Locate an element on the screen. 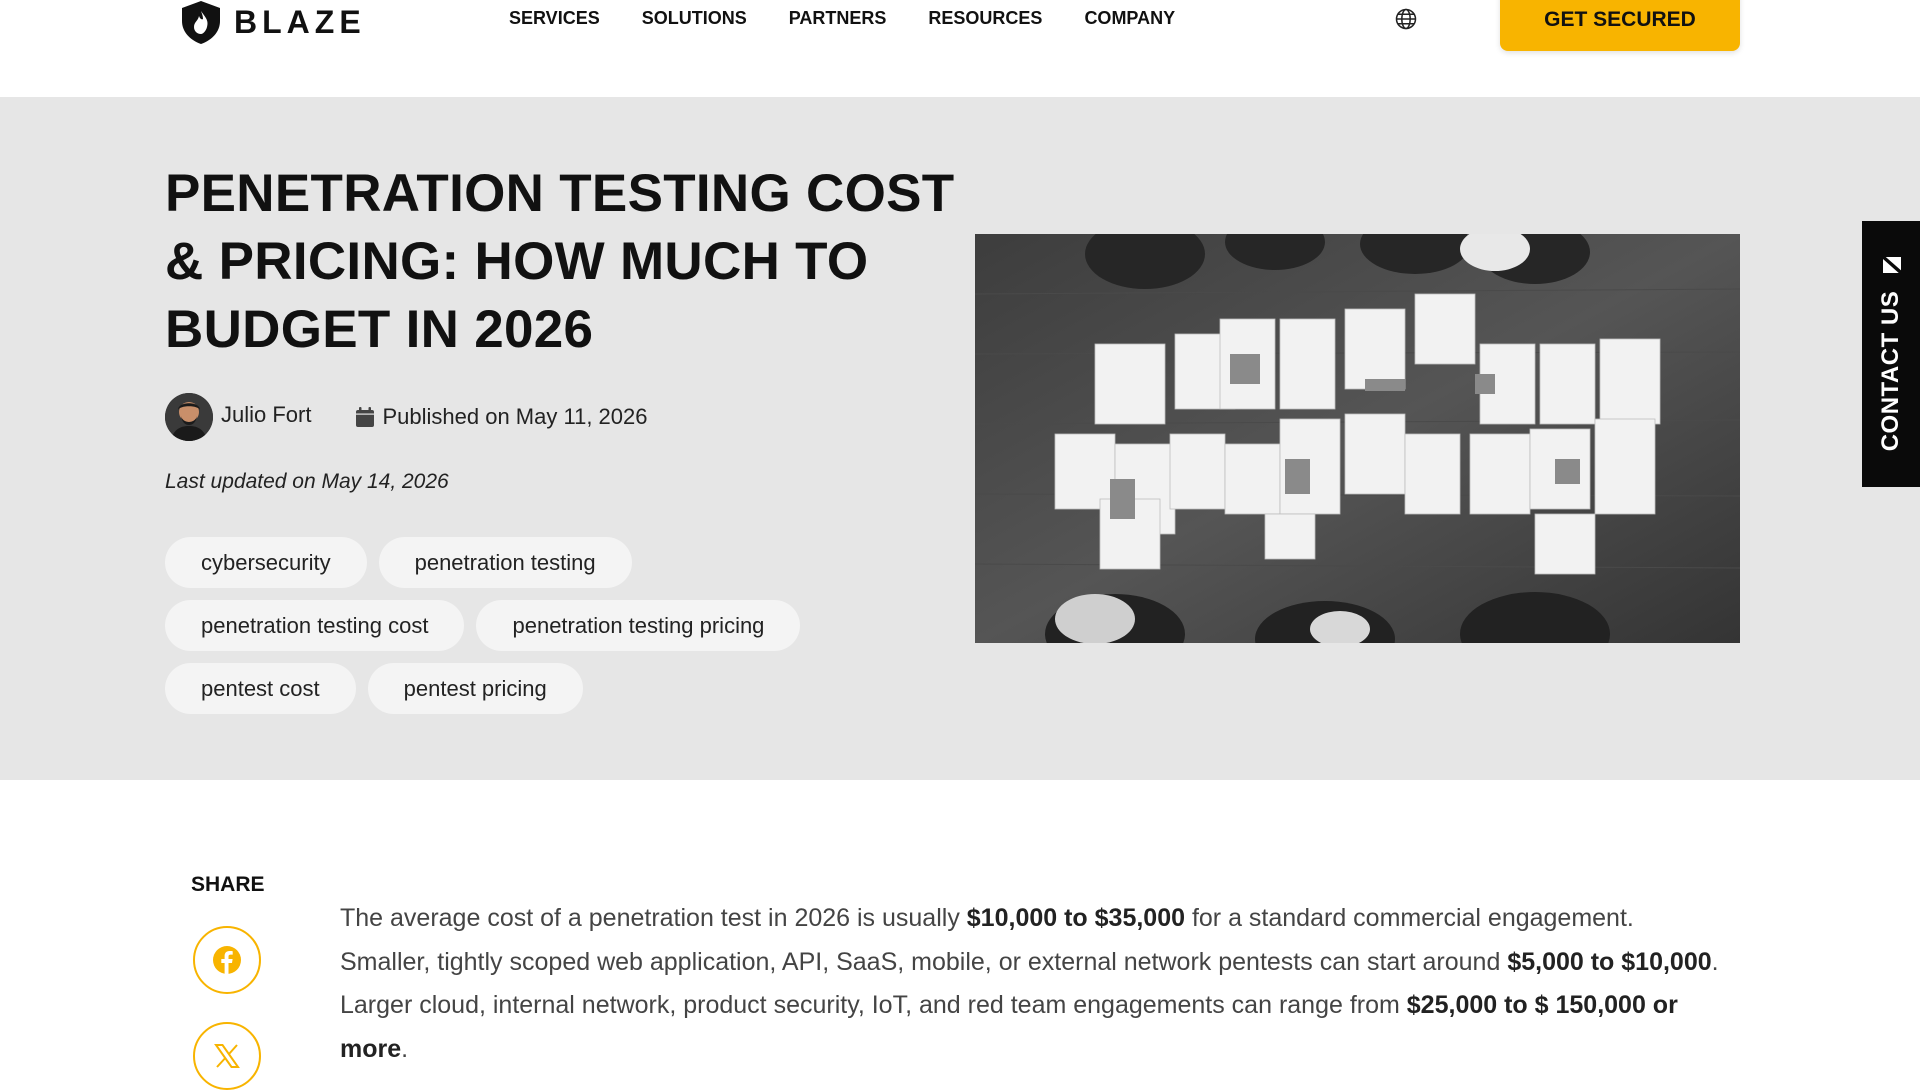  nav-services: SERVICES is located at coordinates (554, 18).